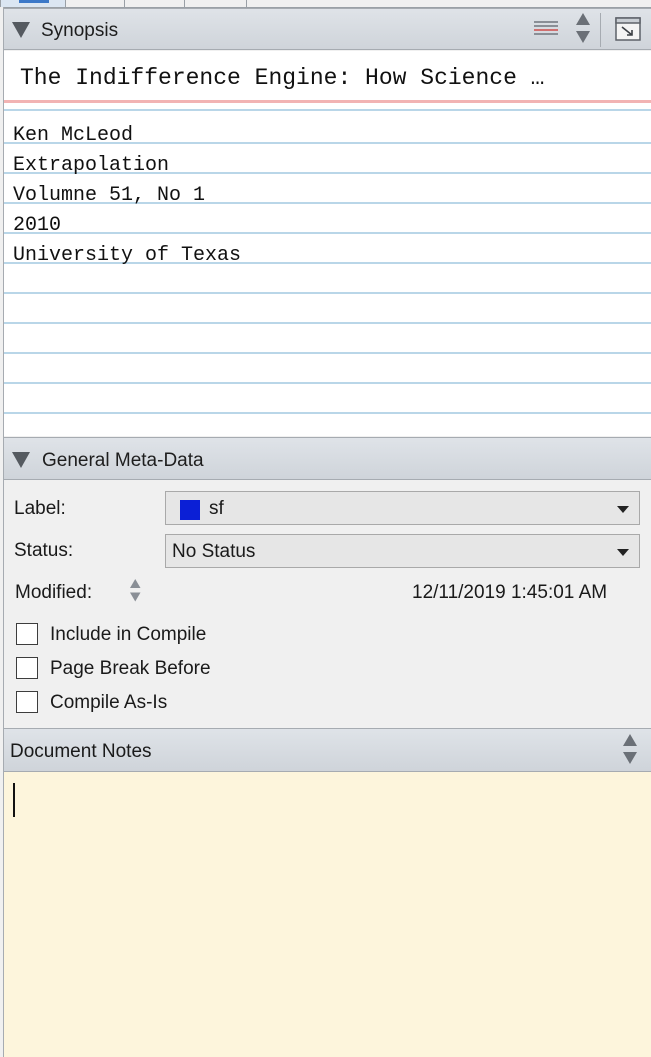  I want to click on synopsis-line: Volumne 51, No 1, so click(109, 195).